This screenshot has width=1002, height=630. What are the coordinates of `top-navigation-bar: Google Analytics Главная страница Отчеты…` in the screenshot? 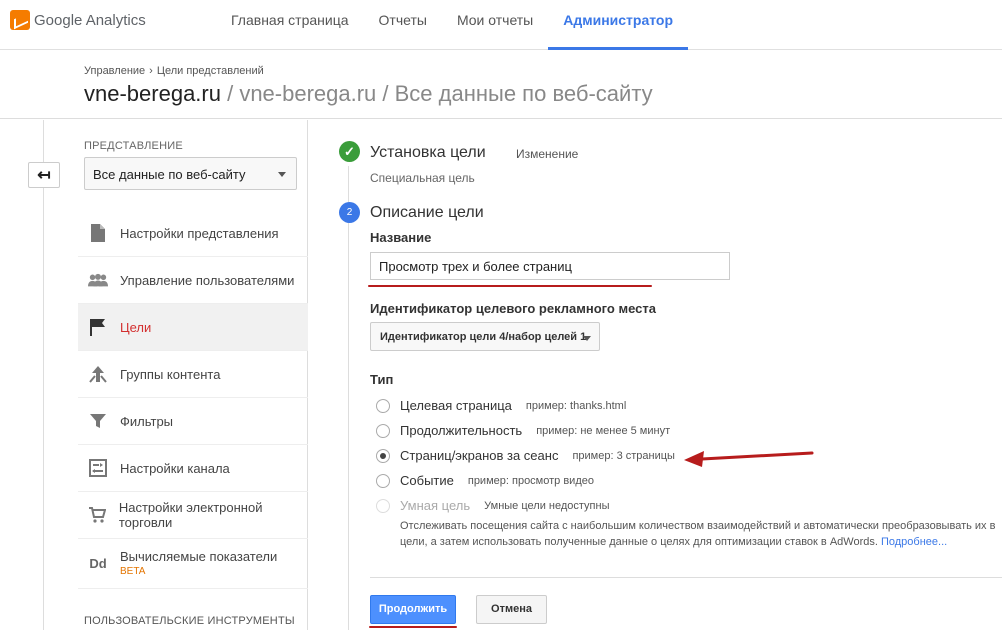 It's located at (501, 25).